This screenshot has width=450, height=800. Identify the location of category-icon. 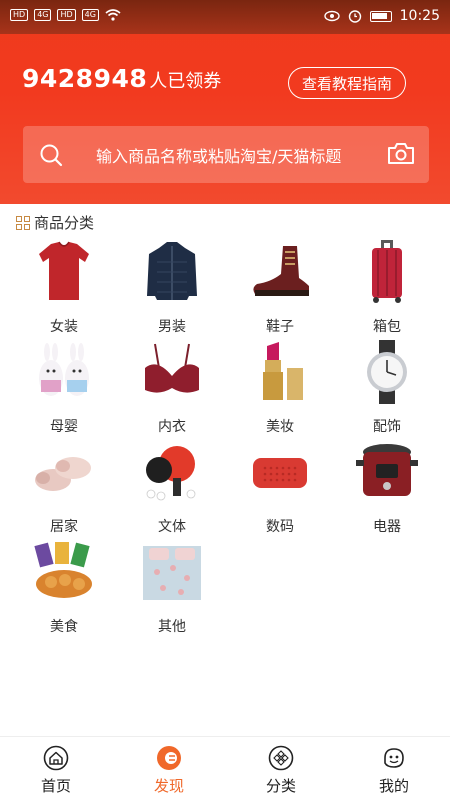
(281, 758).